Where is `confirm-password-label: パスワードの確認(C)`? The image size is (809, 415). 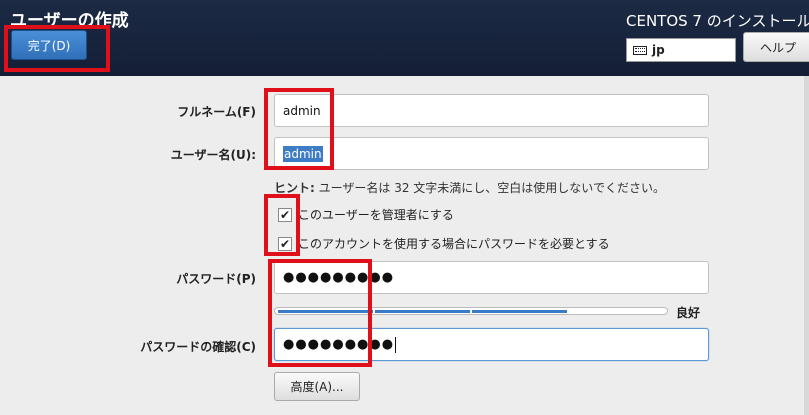
confirm-password-label: パスワードの確認(C) is located at coordinates (198, 347).